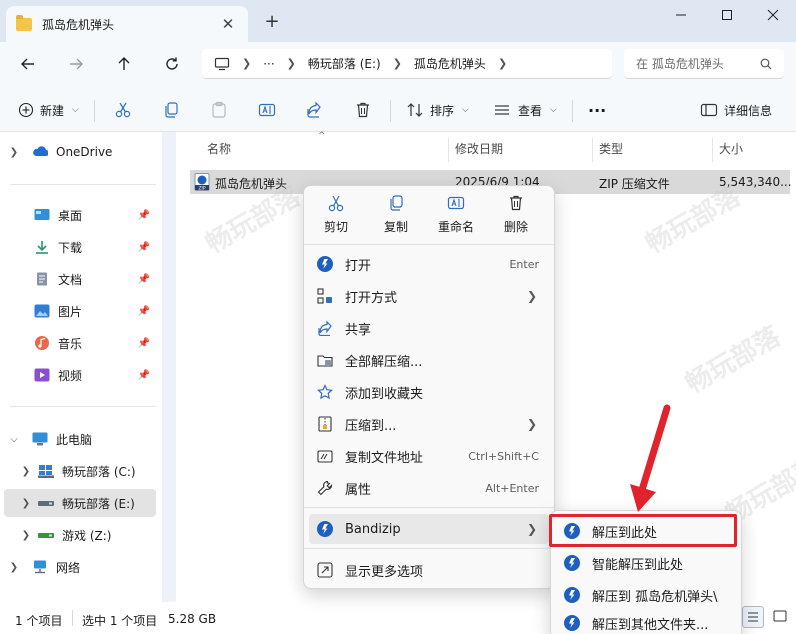 The height and width of the screenshot is (634, 796). What do you see at coordinates (396, 217) in the screenshot?
I see `context-copy-button: 复制` at bounding box center [396, 217].